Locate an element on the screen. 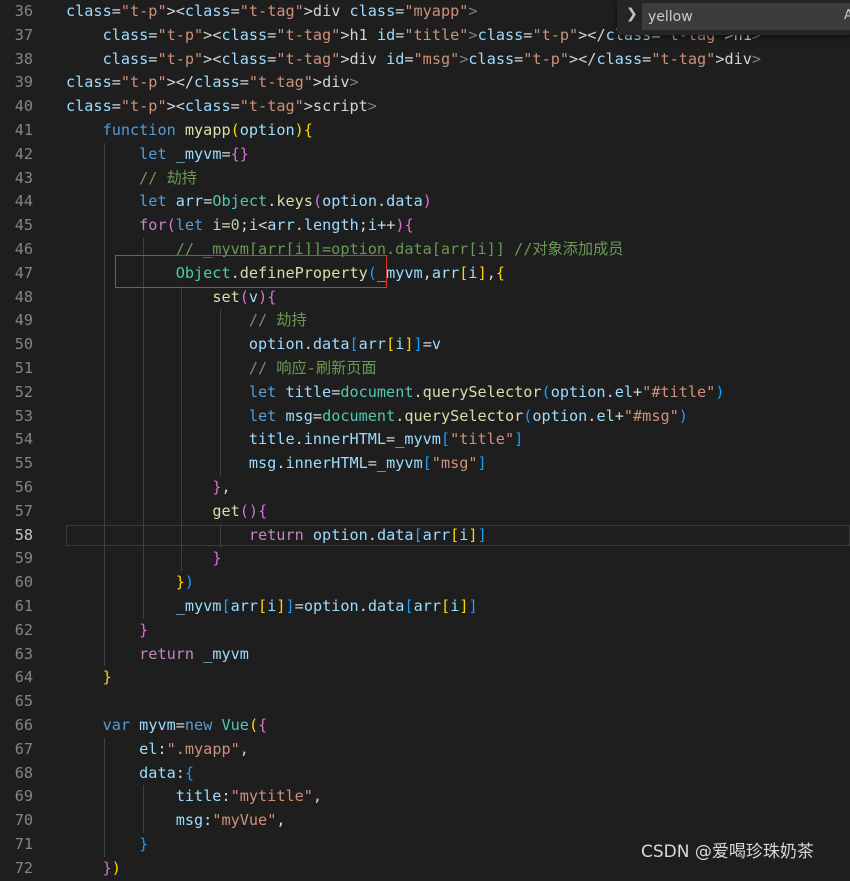 This screenshot has width=850, height=881. code-line: 50 option.data[arr[i]]=v is located at coordinates (425, 345).